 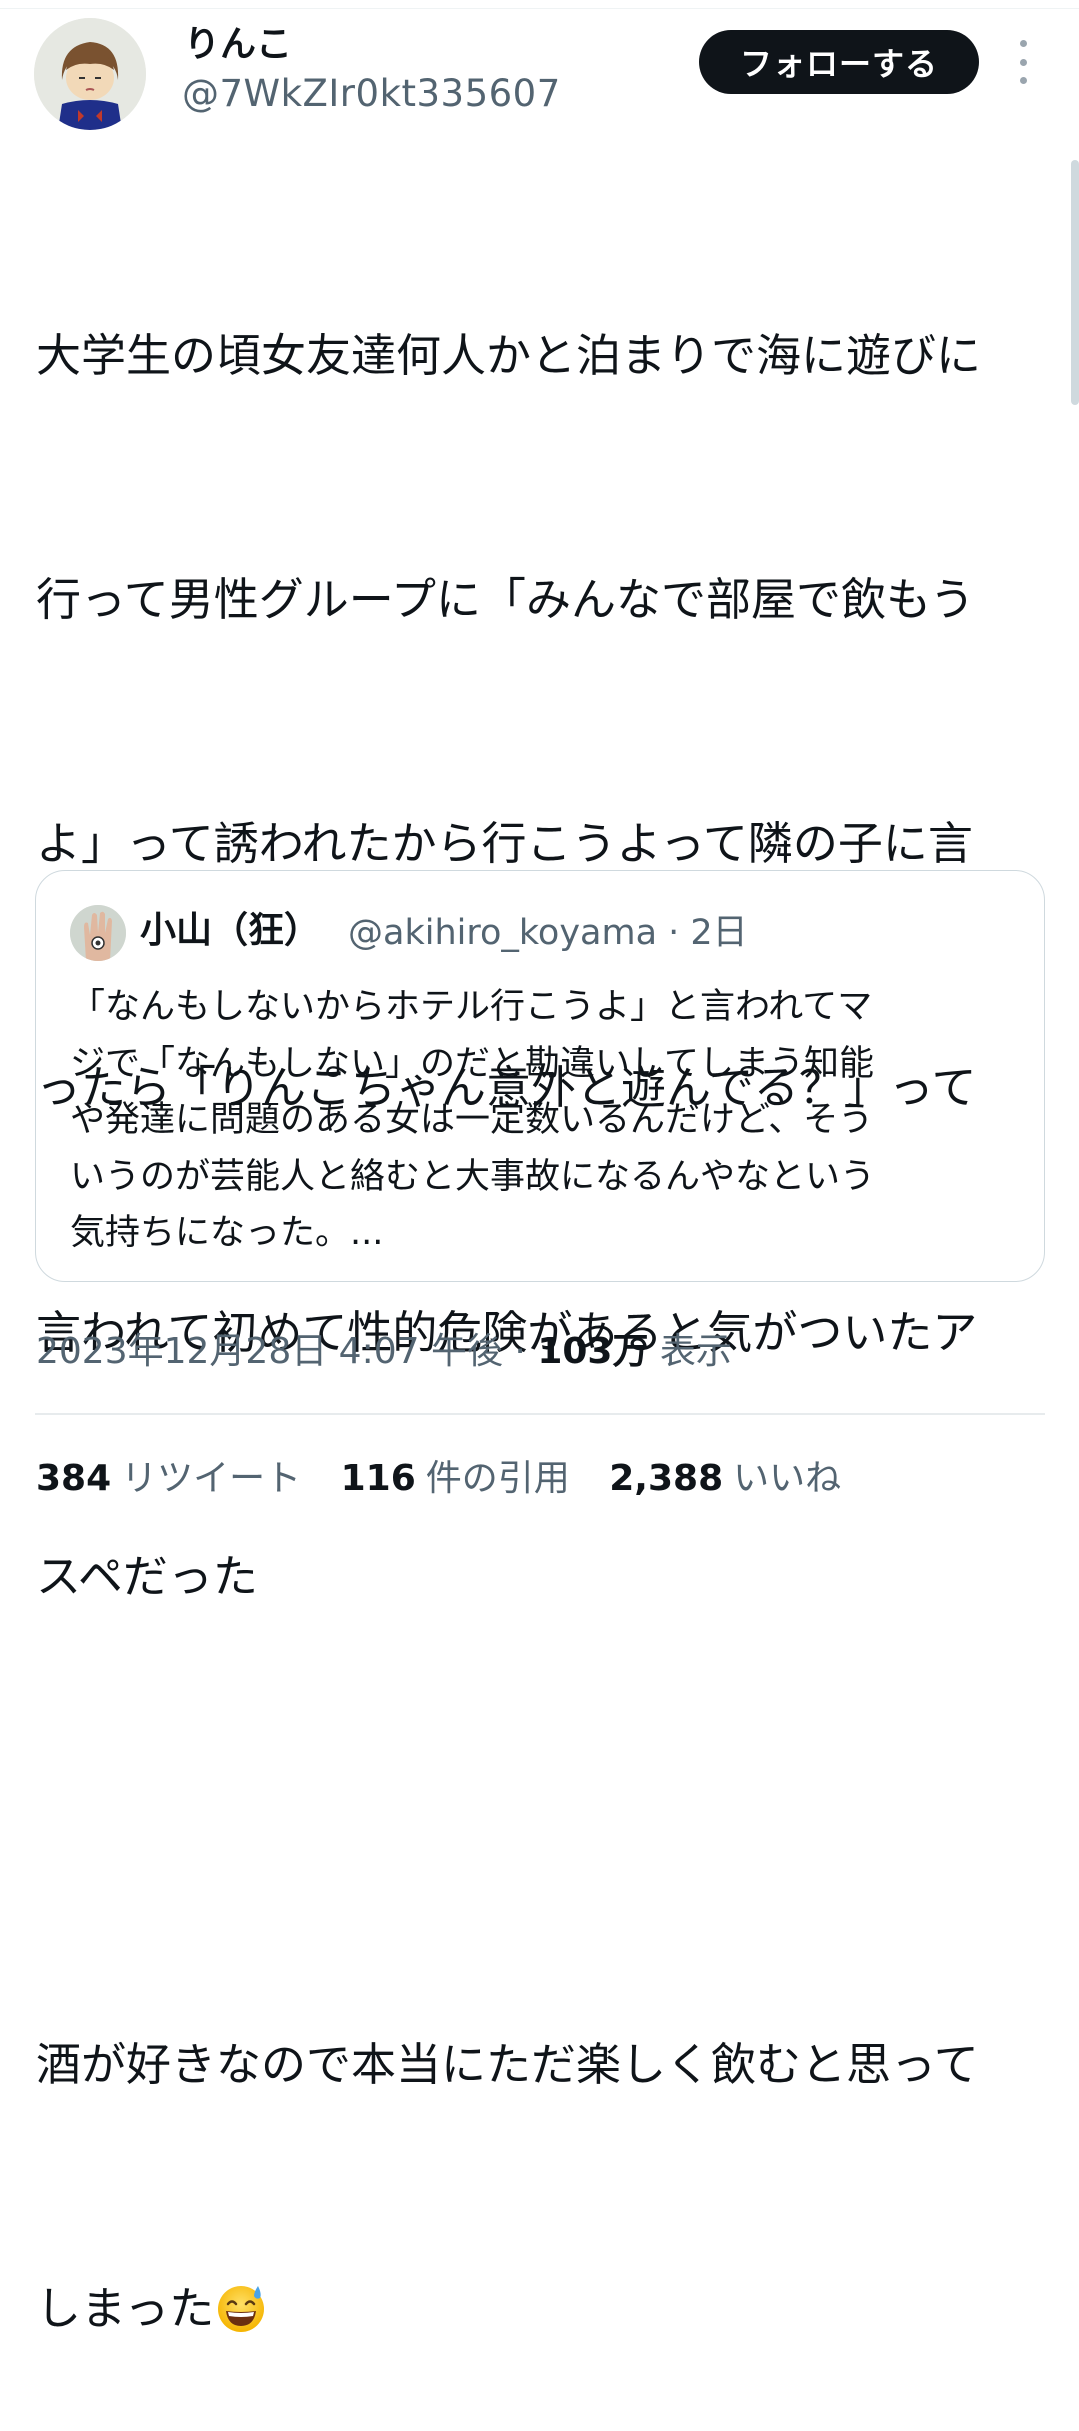 I want to click on author-handle: @7WkZIr0kt335607, so click(x=371, y=94).